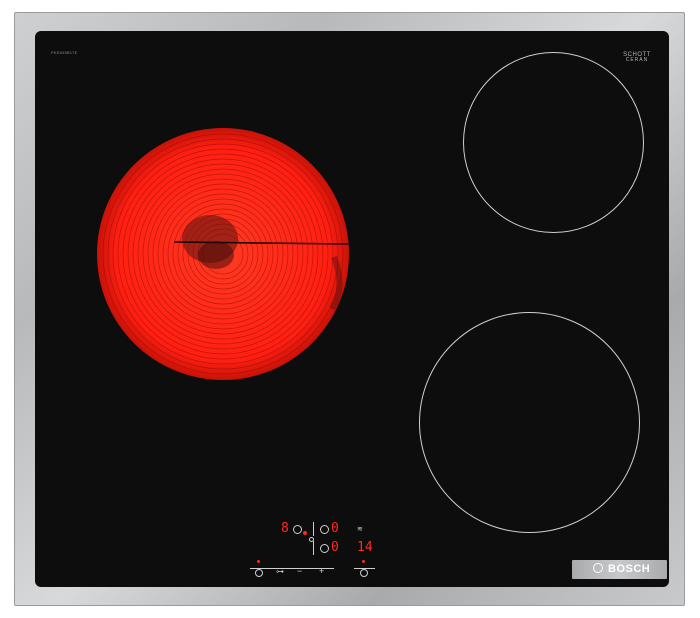 This screenshot has width=700, height=618. What do you see at coordinates (64, 52) in the screenshot?
I see `model-label: PKE645B17E` at bounding box center [64, 52].